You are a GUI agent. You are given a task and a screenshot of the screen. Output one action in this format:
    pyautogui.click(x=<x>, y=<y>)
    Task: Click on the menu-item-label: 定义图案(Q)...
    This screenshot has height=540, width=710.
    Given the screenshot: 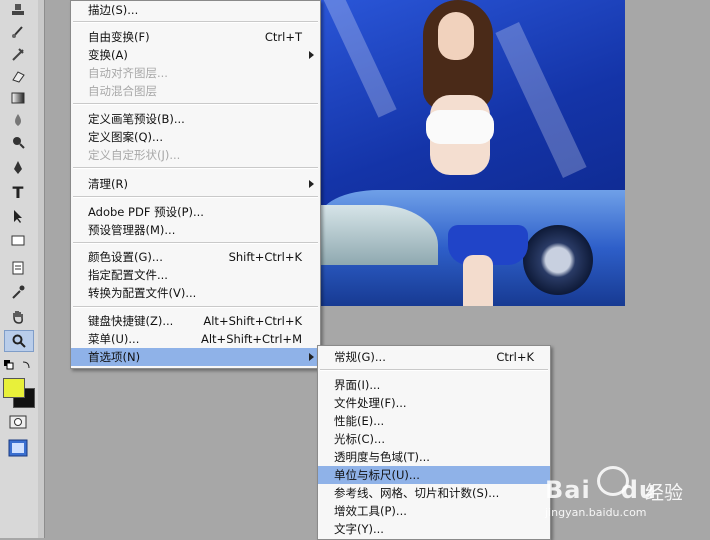 What is the action you would take?
    pyautogui.click(x=125, y=137)
    